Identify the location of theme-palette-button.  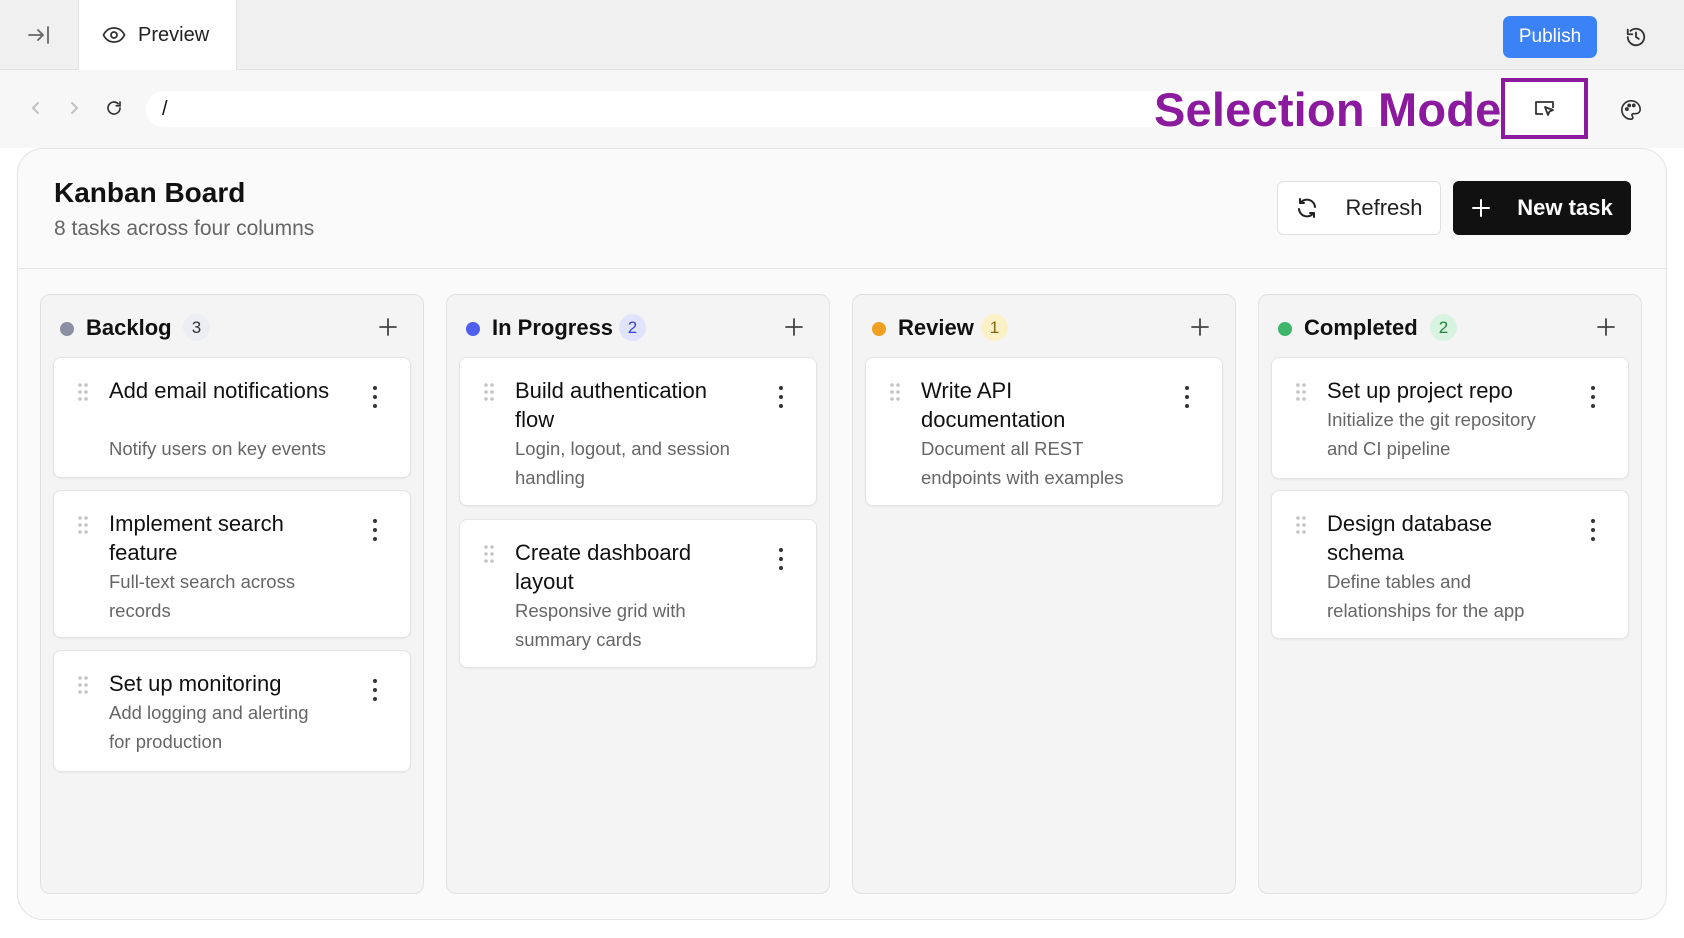
(1631, 110).